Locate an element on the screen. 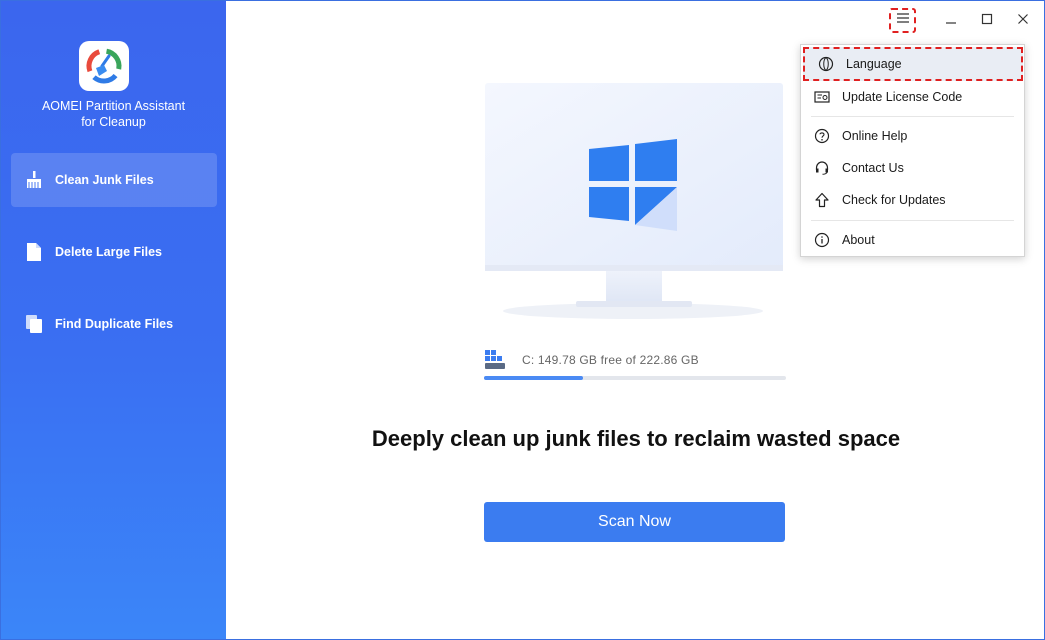 Image resolution: width=1045 pixels, height=640 pixels. headset-icon is located at coordinates (822, 168).